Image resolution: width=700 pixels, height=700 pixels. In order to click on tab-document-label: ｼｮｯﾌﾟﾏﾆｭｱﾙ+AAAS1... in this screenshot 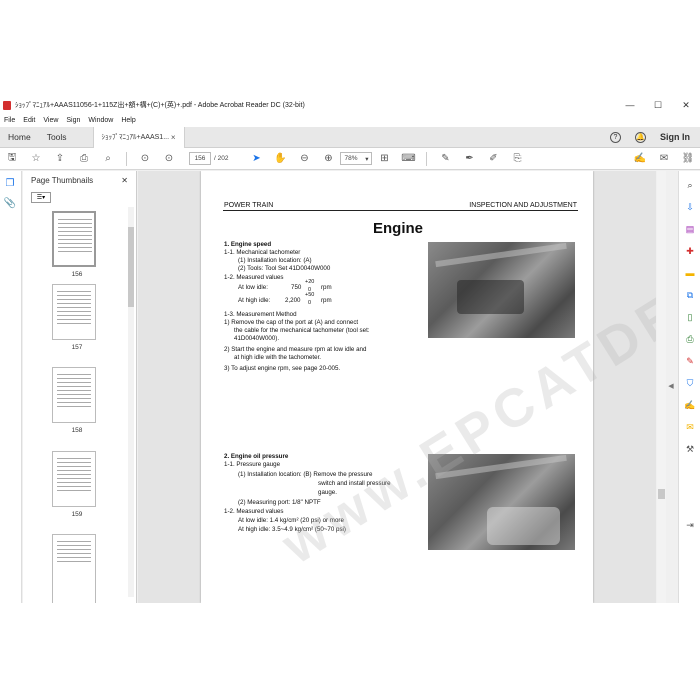, I will do `click(135, 137)`.